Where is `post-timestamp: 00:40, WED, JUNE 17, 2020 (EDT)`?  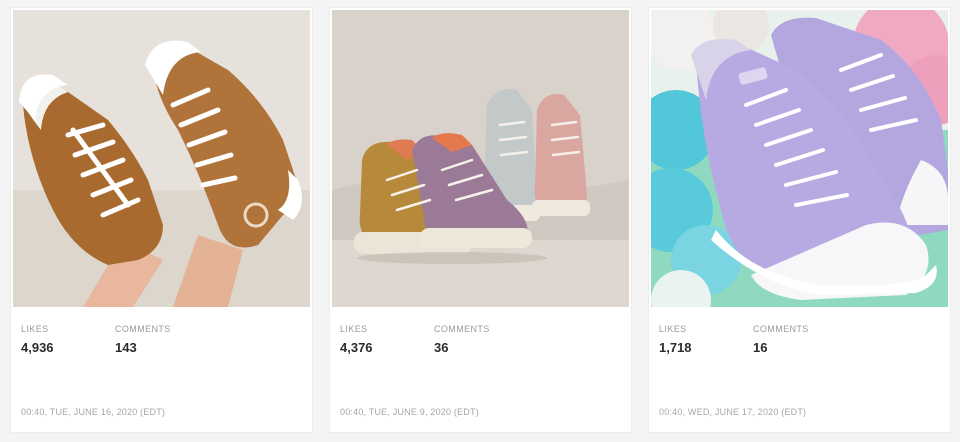
post-timestamp: 00:40, WED, JUNE 17, 2020 (EDT) is located at coordinates (733, 412).